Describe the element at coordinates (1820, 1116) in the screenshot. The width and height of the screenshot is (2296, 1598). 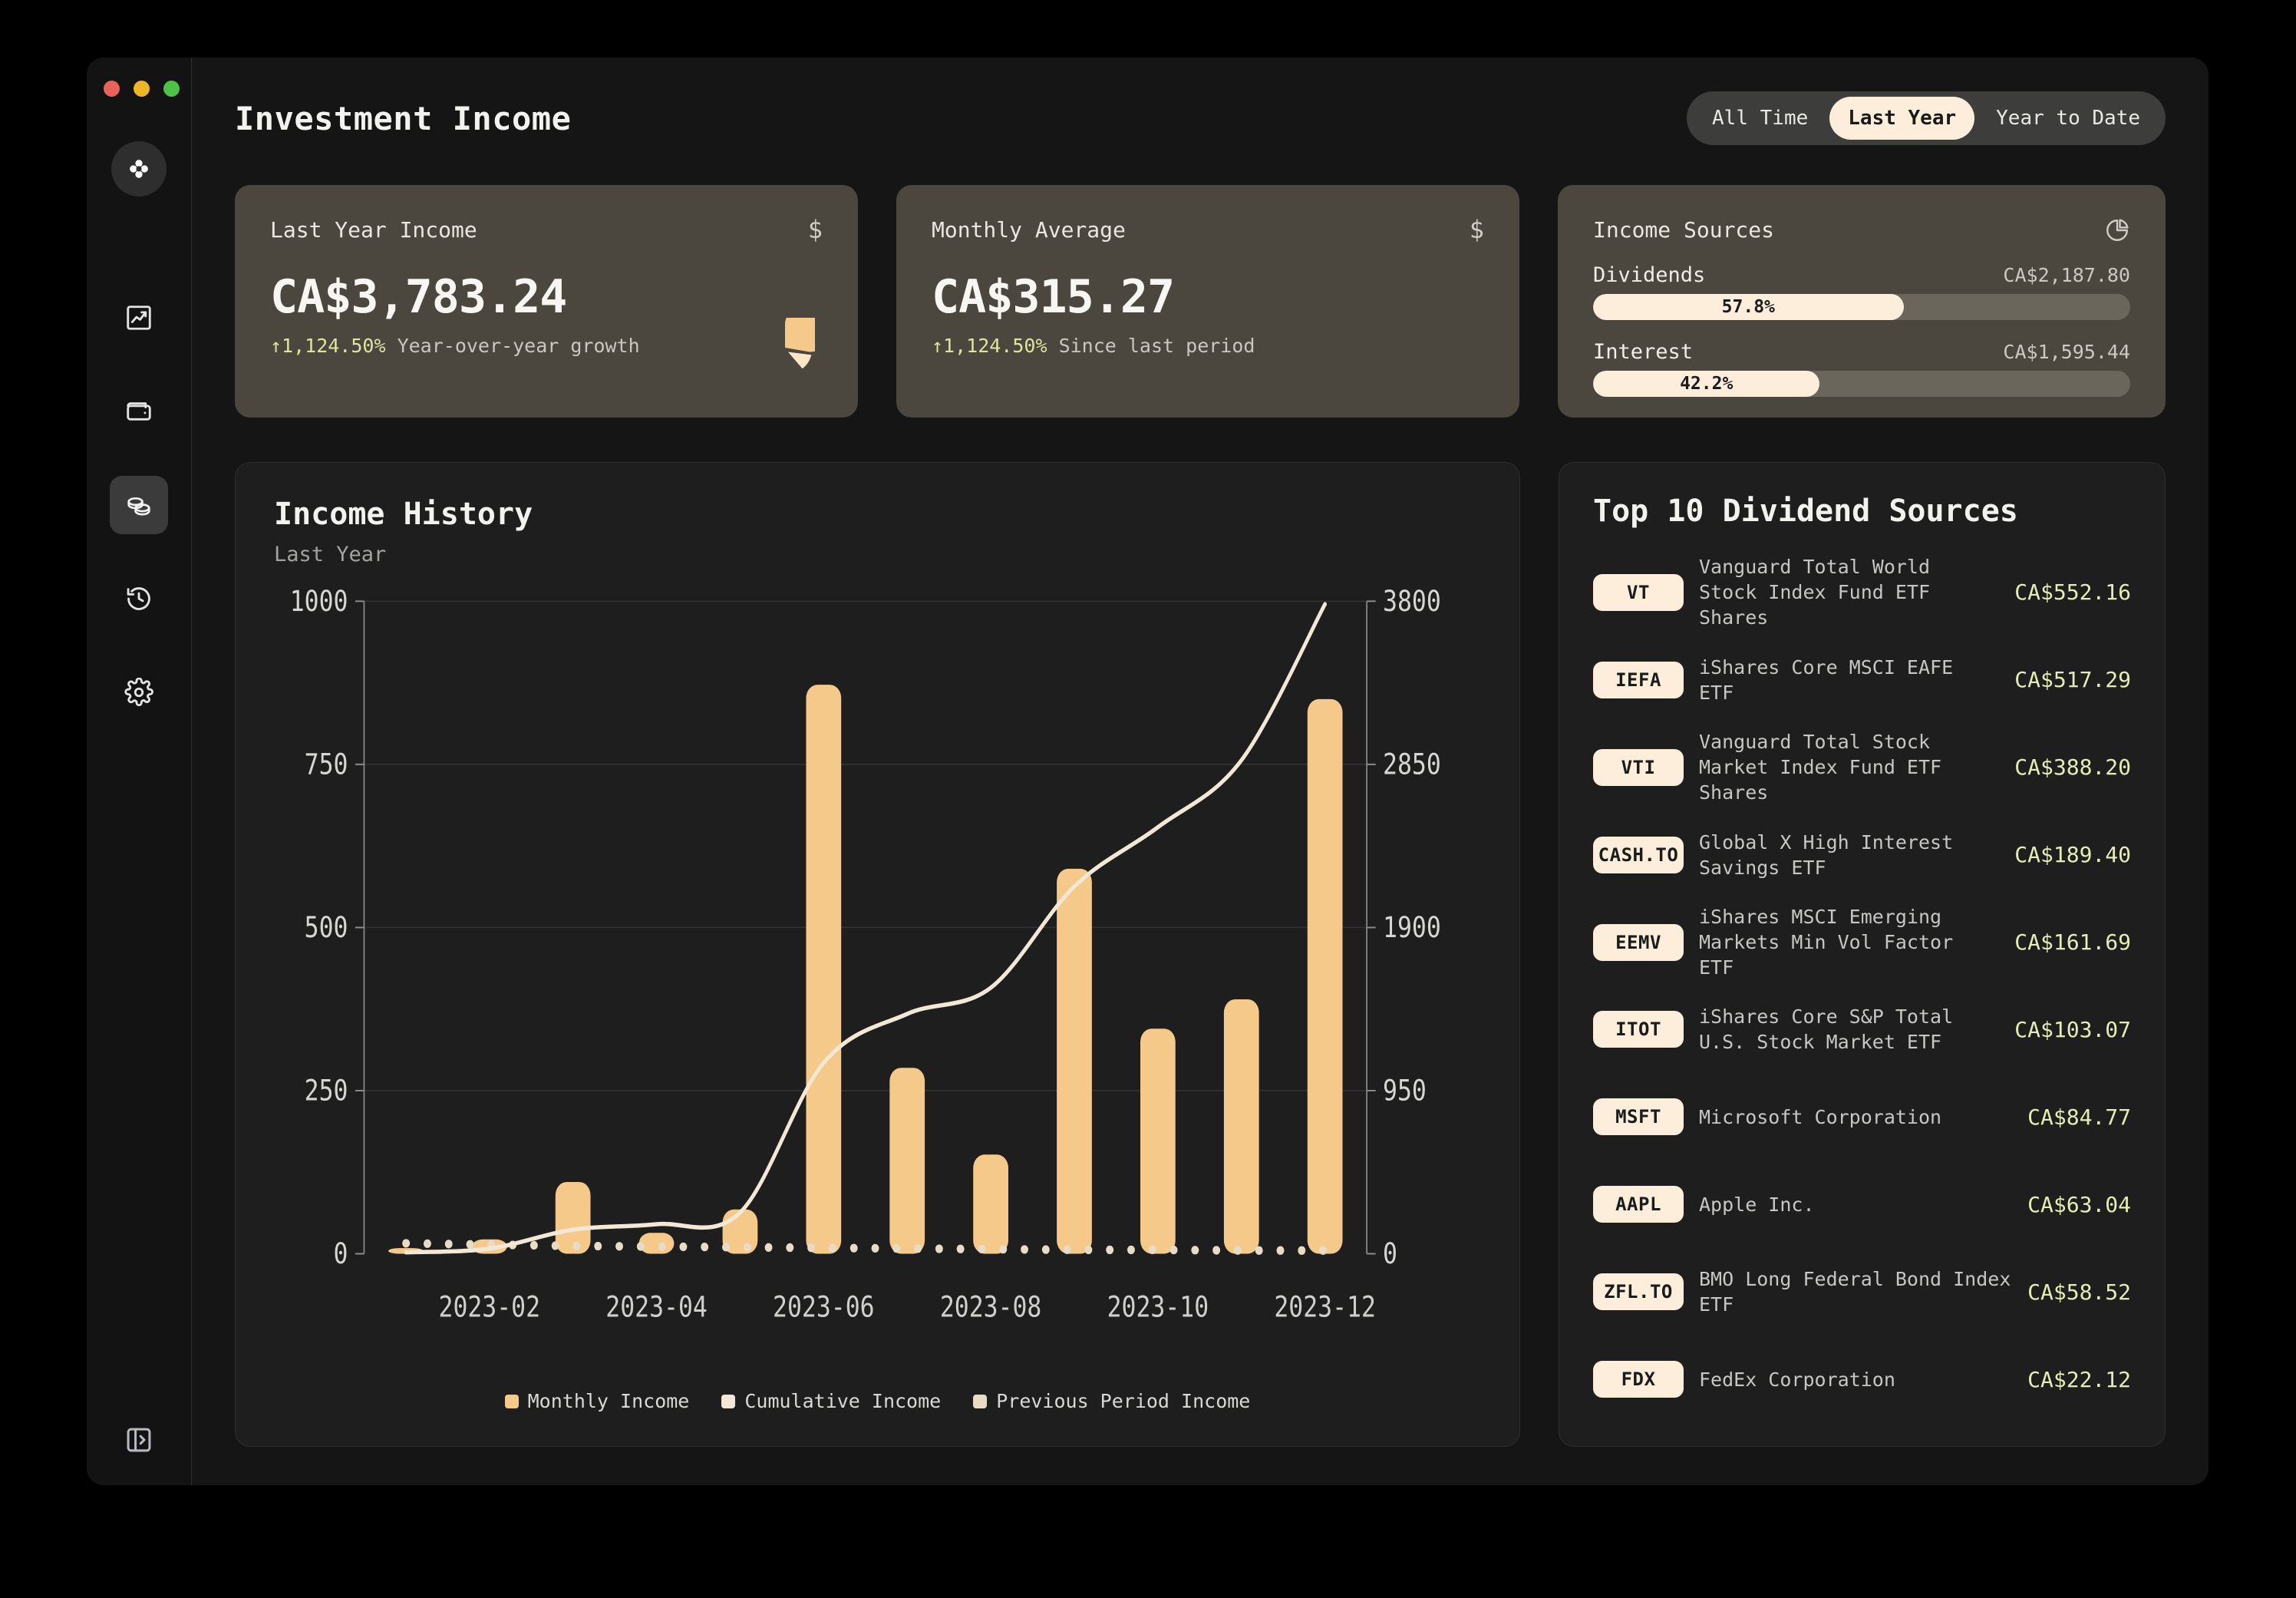
I see `security-name: Microsoft Corporation` at that location.